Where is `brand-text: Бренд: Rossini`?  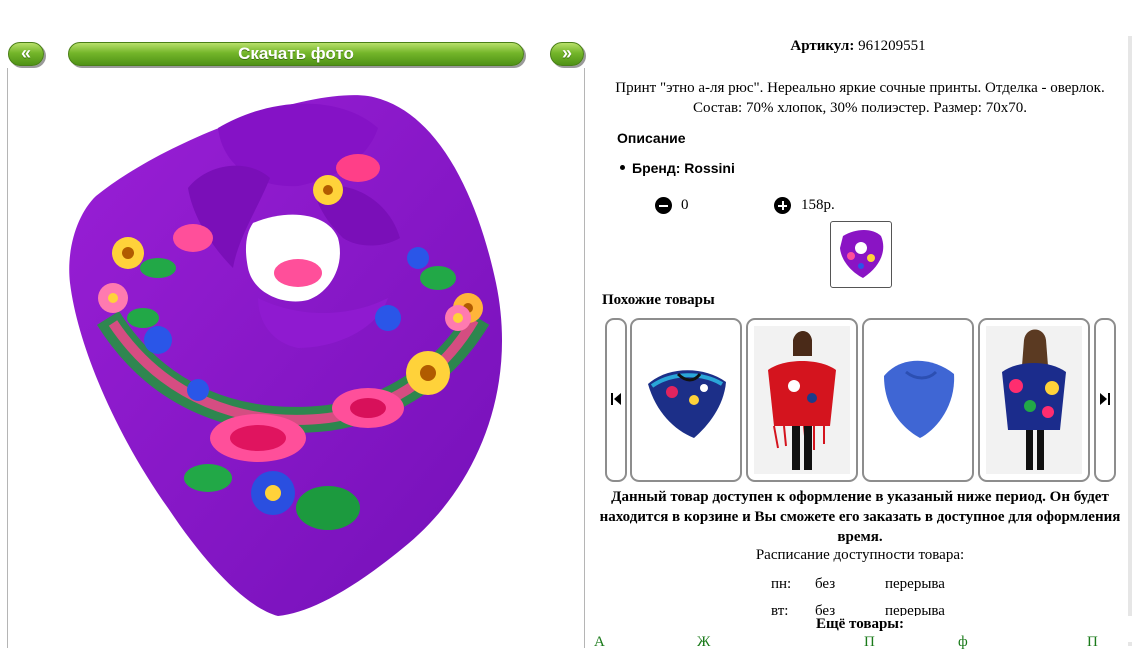 brand-text: Бренд: Rossini is located at coordinates (683, 168).